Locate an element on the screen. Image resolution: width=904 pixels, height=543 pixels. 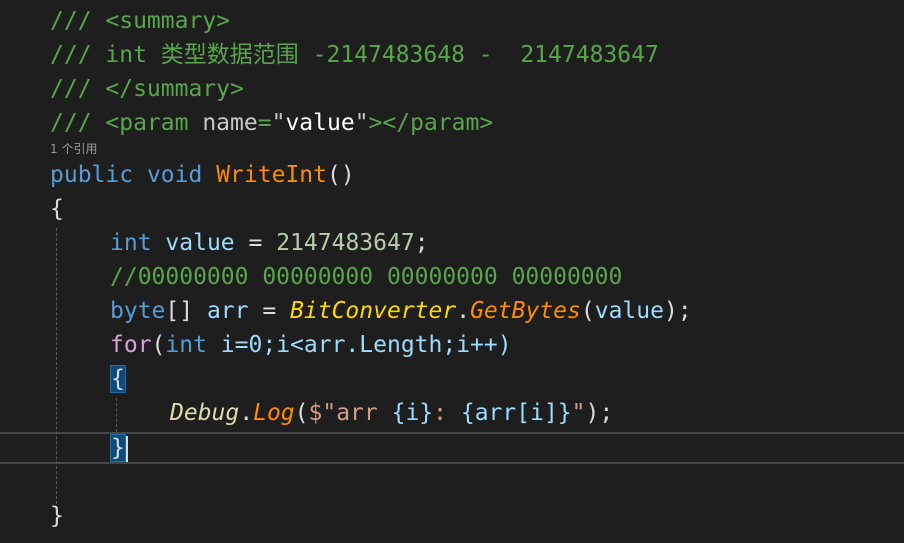
keyword: public is located at coordinates (92, 175).